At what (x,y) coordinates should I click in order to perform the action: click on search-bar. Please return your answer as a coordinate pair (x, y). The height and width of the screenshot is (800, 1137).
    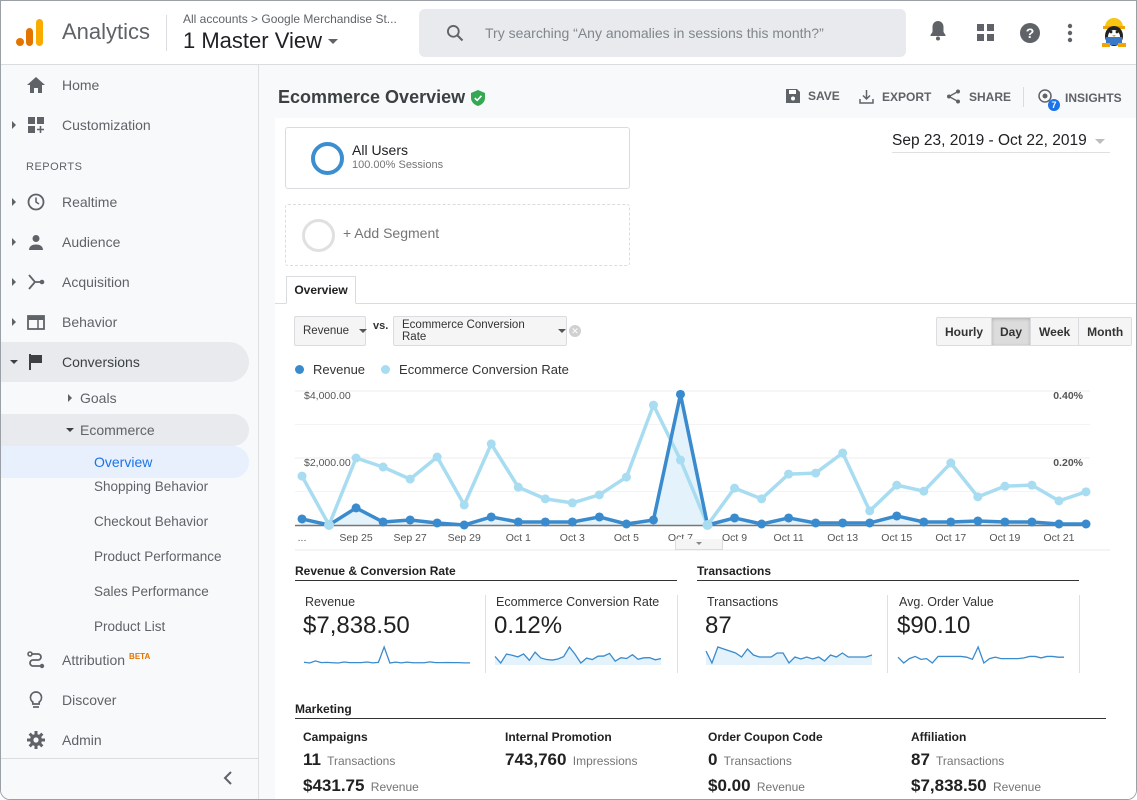
    Looking at the image, I should click on (662, 33).